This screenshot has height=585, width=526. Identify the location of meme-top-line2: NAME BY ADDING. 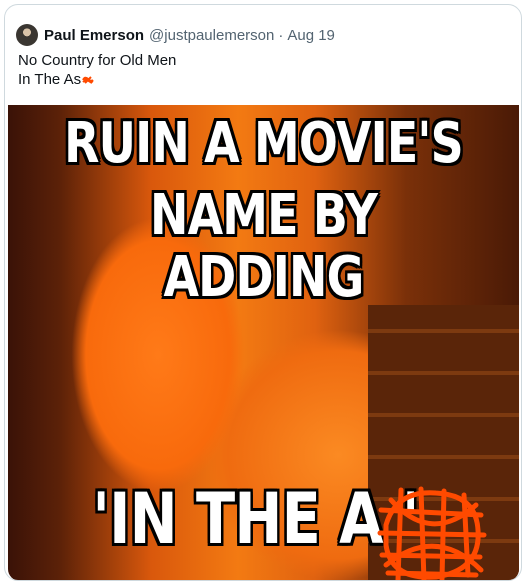
(263, 246).